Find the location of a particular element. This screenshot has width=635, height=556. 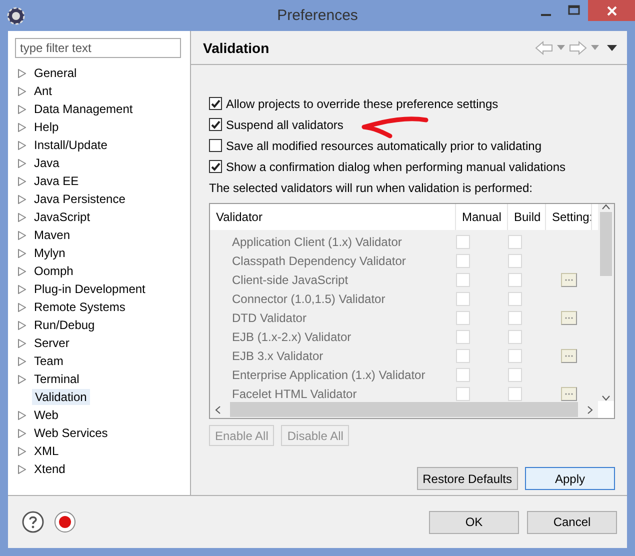

close-button is located at coordinates (611, 10).